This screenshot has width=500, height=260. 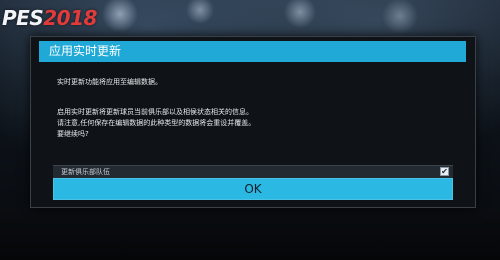 I want to click on update-club-teams-label: 更新俱乐部队伍, so click(x=85, y=172).